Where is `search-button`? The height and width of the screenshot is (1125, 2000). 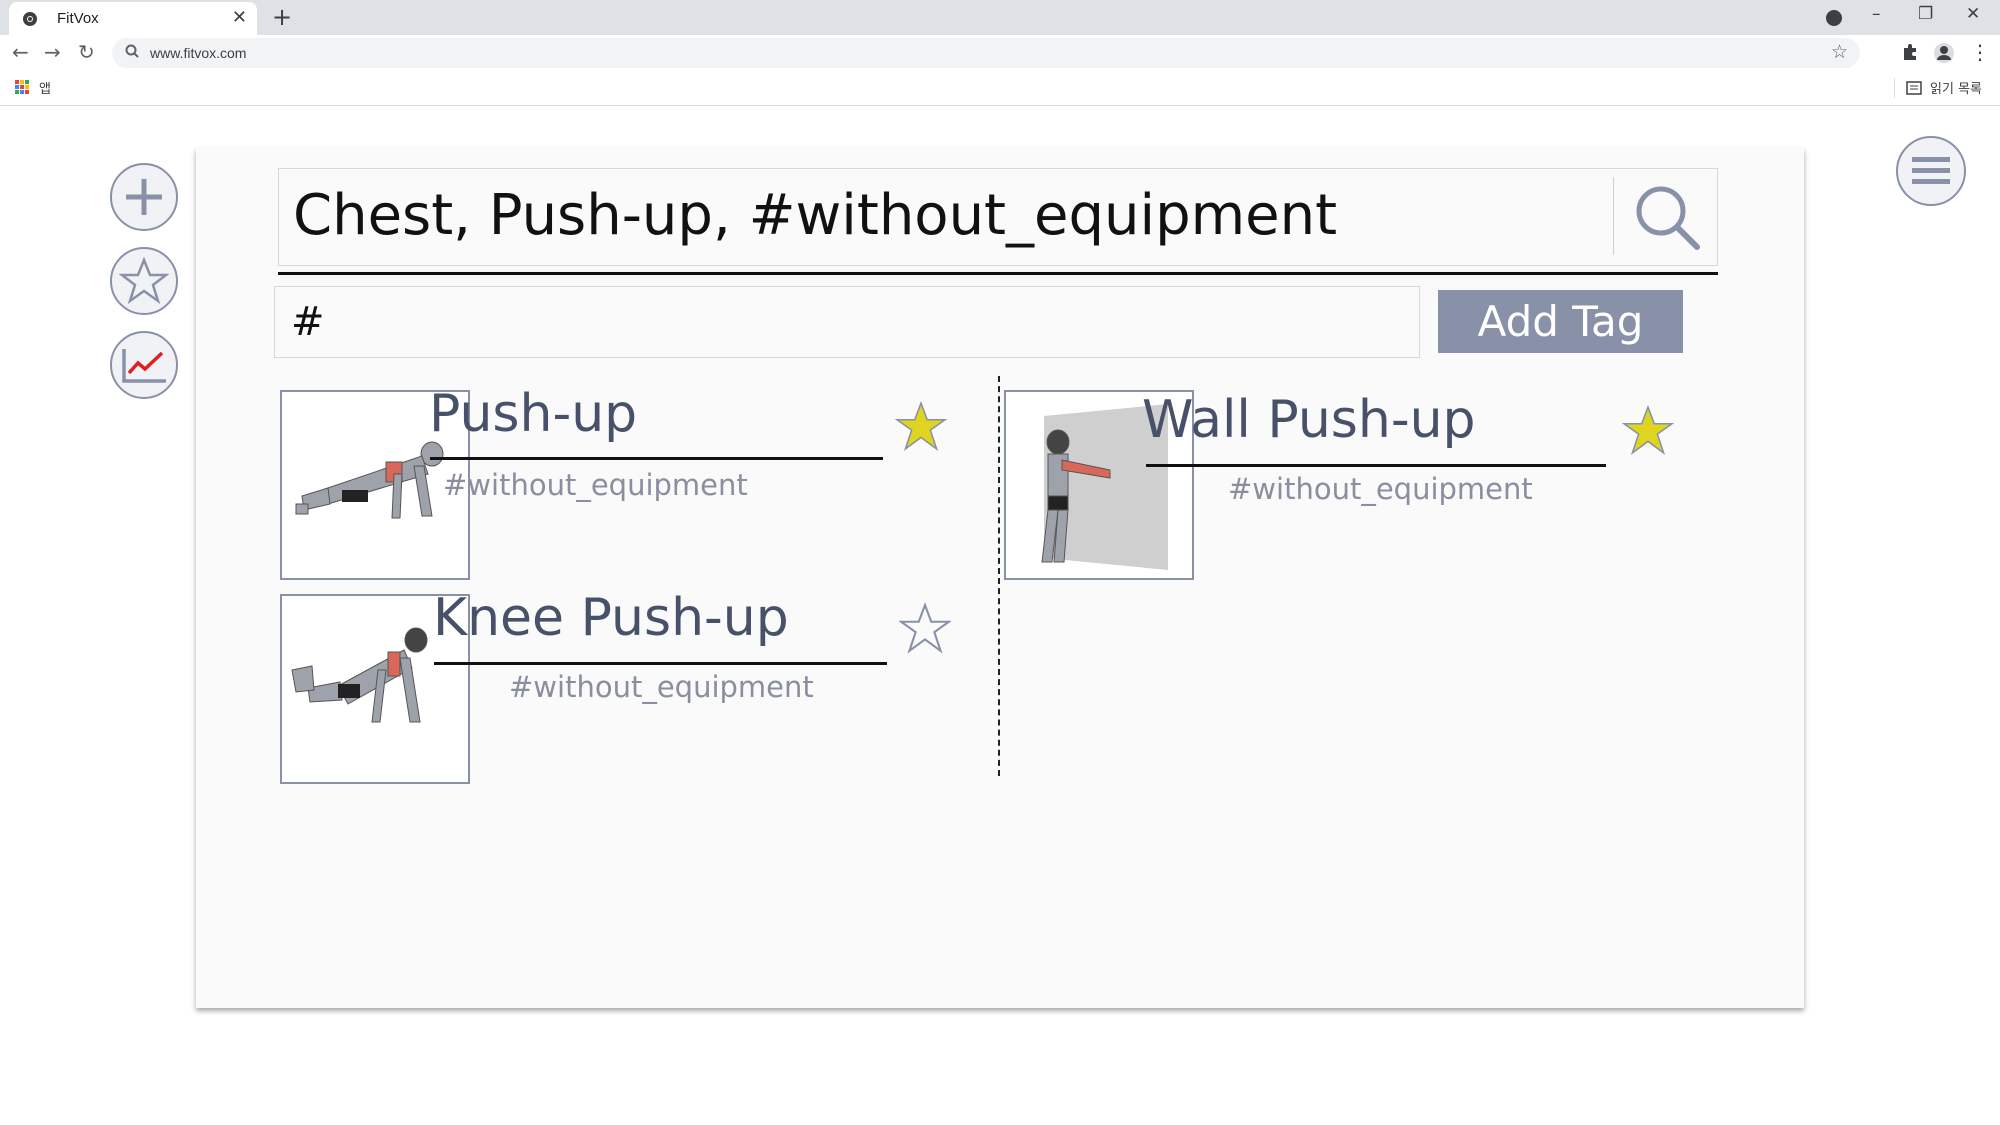 search-button is located at coordinates (1667, 217).